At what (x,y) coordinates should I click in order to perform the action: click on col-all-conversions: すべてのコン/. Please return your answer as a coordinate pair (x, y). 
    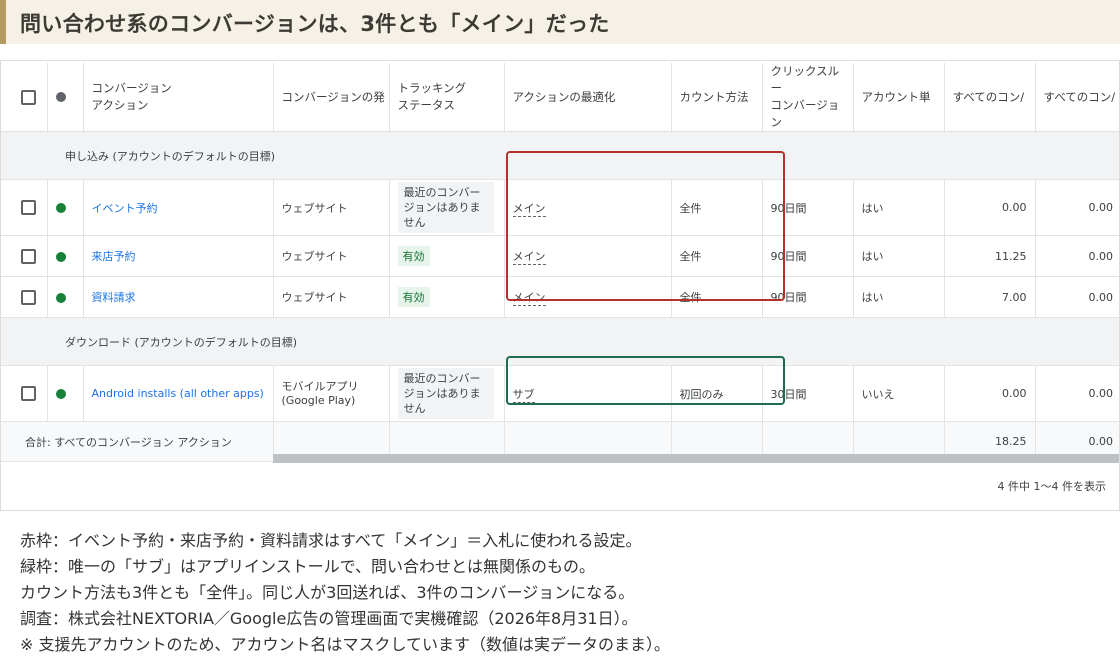
    Looking at the image, I should click on (990, 97).